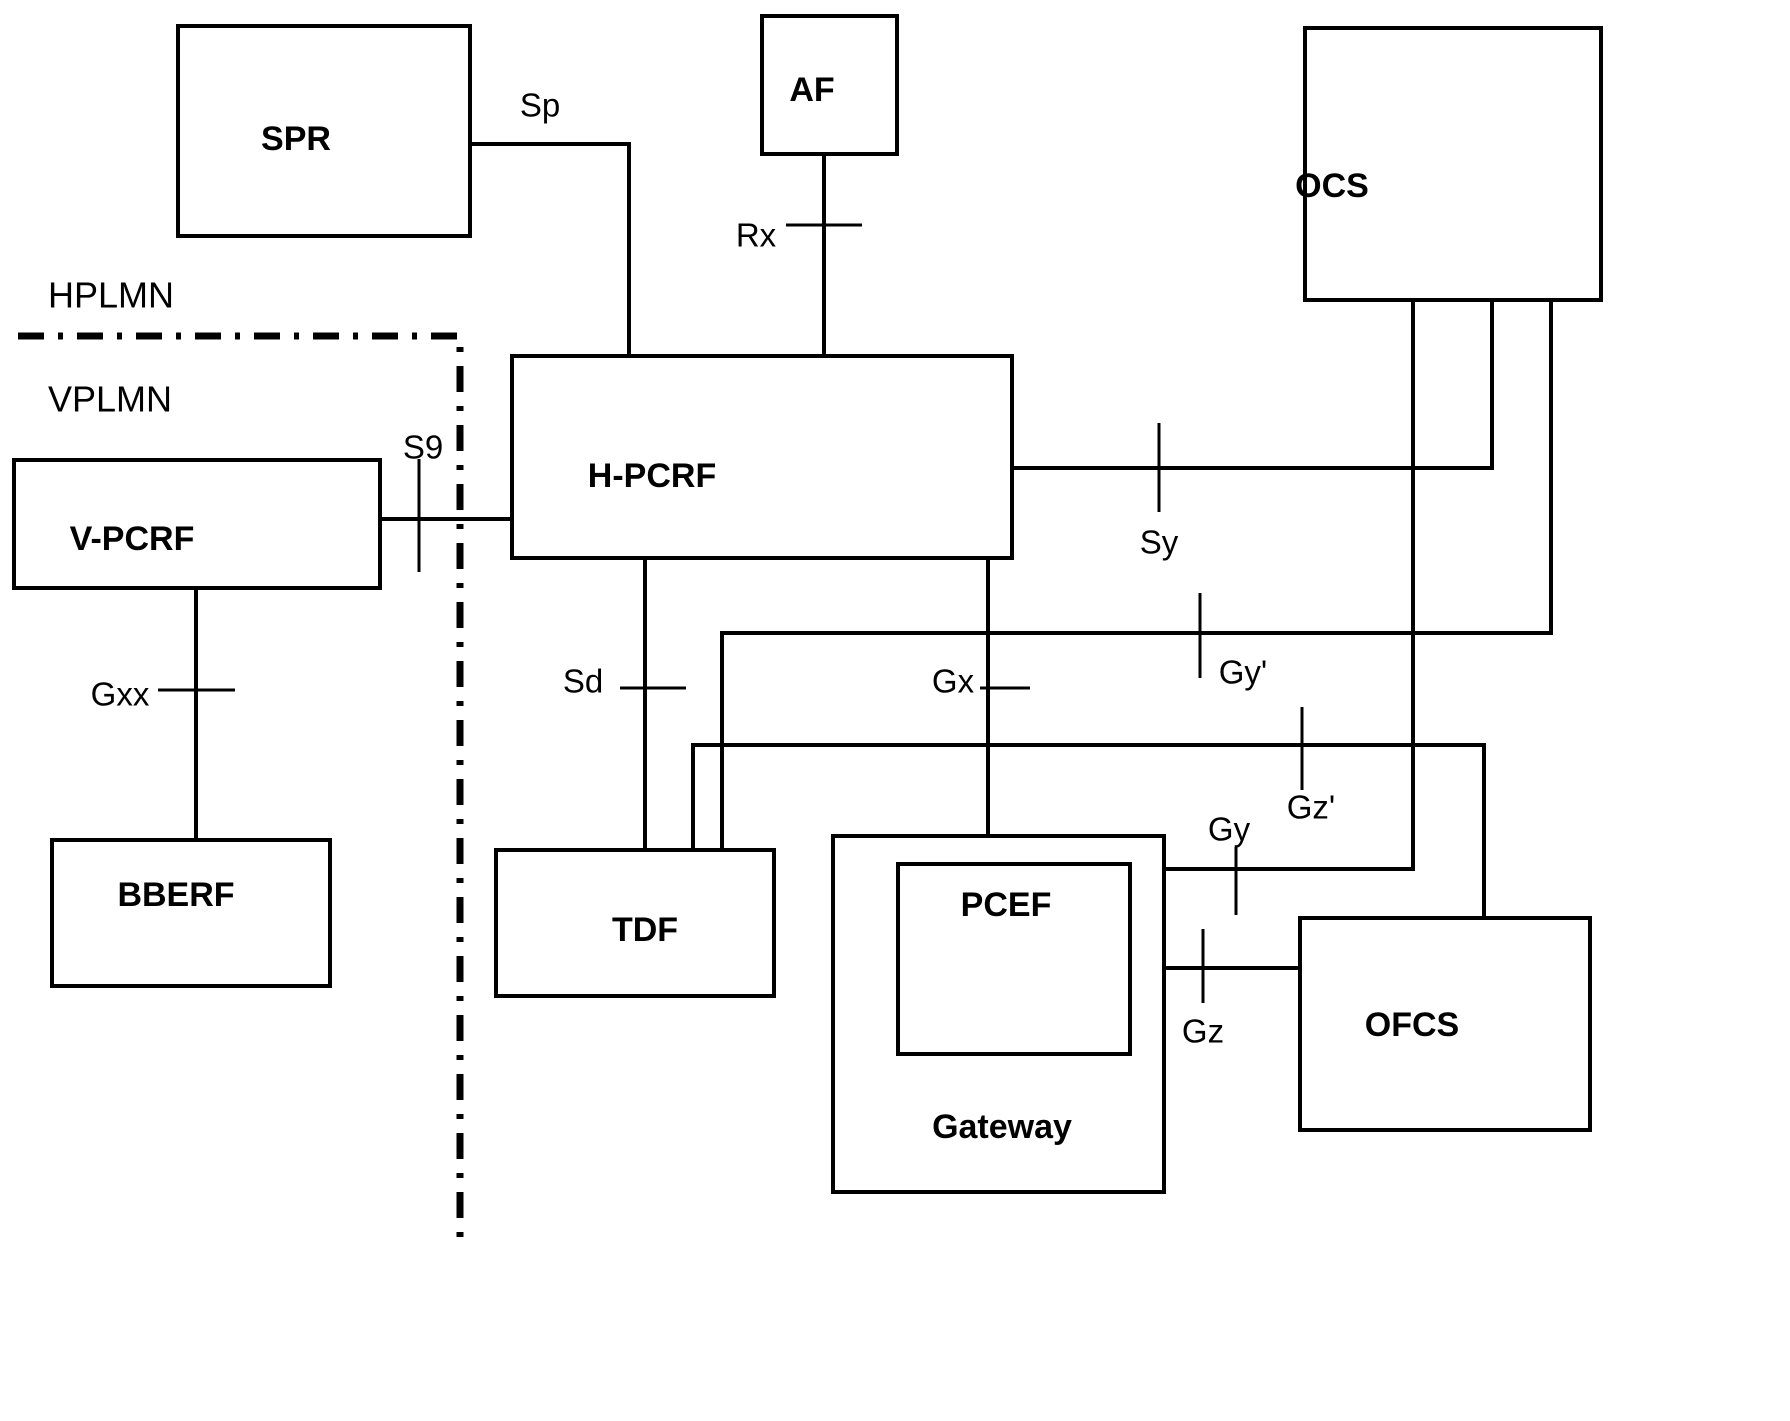 This screenshot has width=1790, height=1421. I want to click on link-sp, so click(550, 249).